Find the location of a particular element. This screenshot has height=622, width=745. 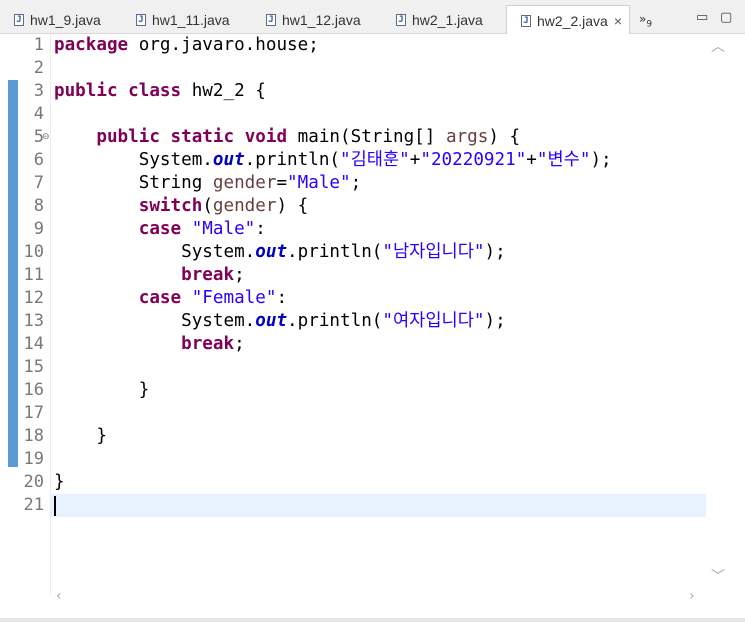

code-line: switch(gender) { is located at coordinates (181, 206).